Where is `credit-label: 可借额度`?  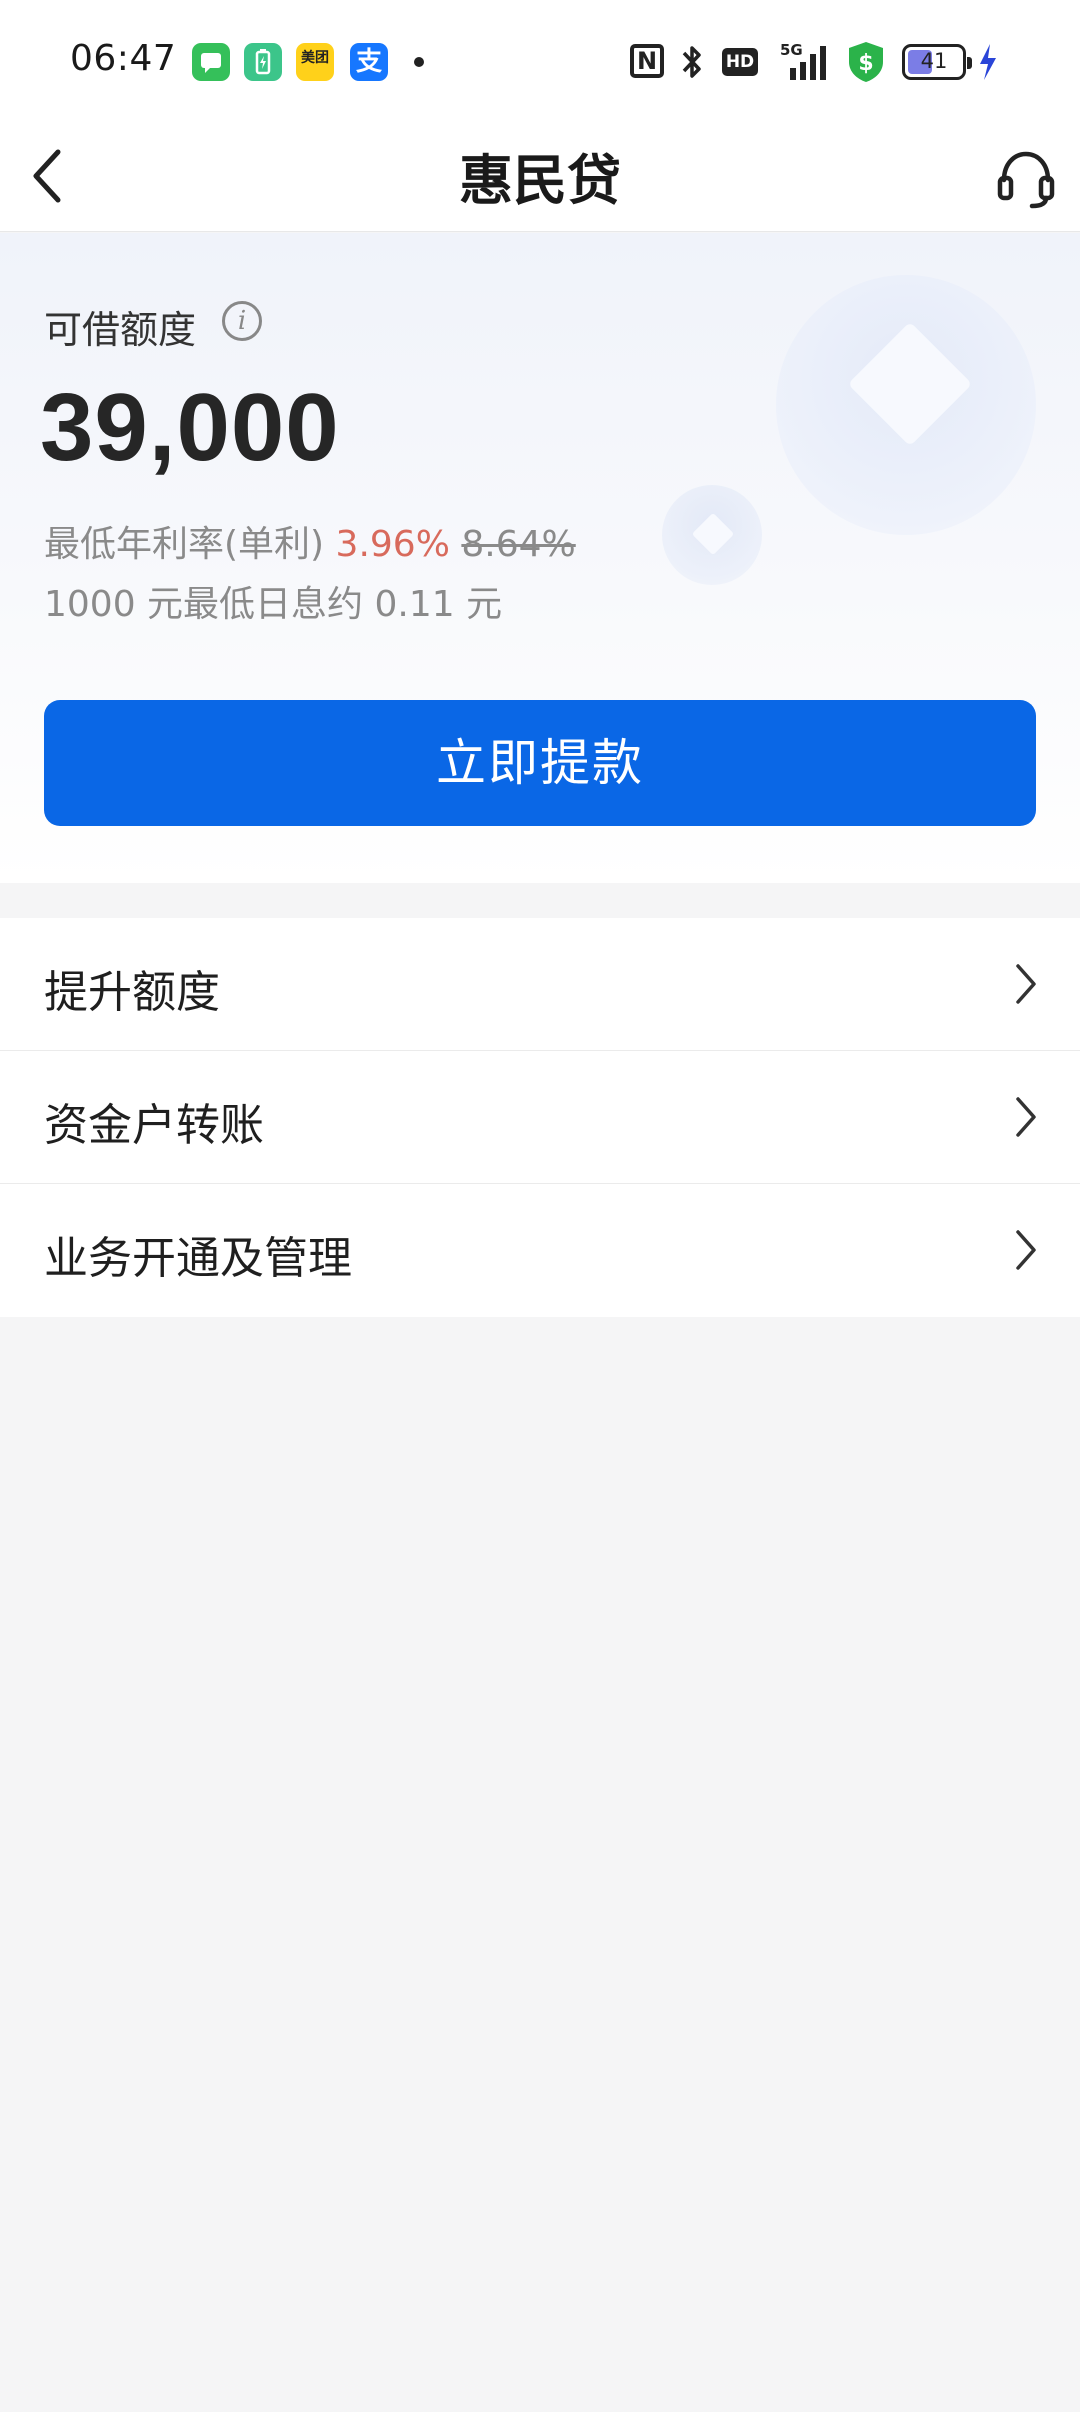
credit-label: 可借额度 is located at coordinates (120, 330).